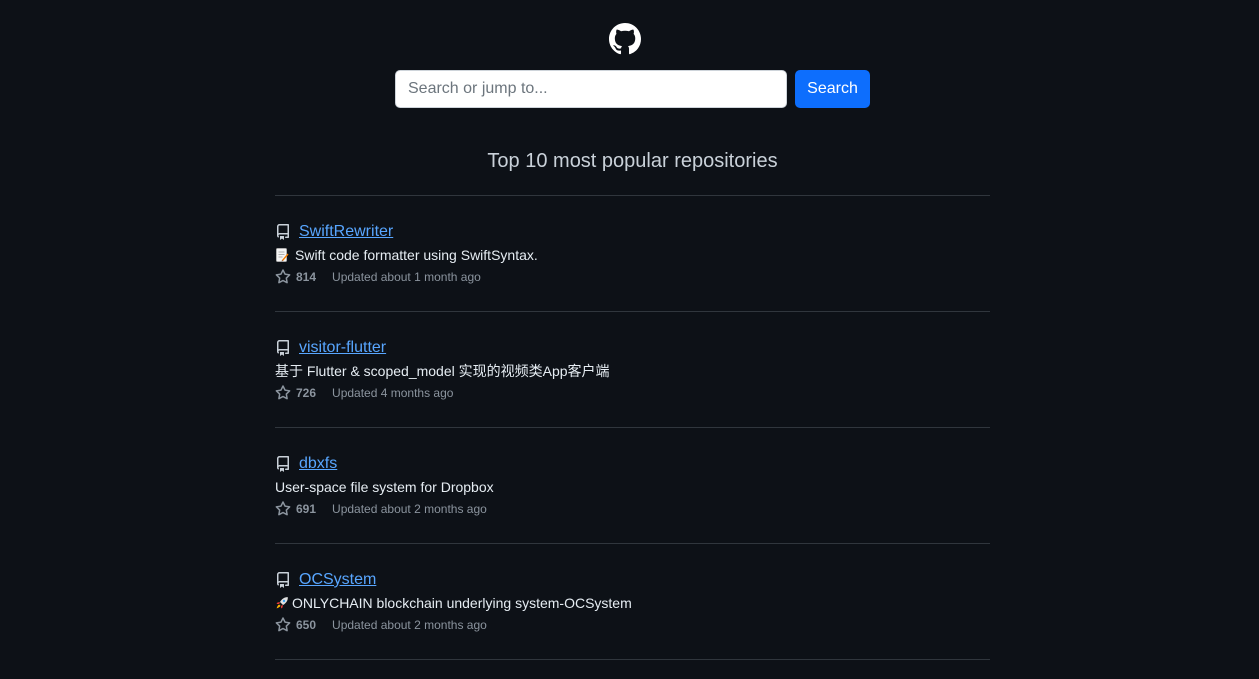  What do you see at coordinates (416, 255) in the screenshot?
I see `repo-description-text: Swift code formatter using SwiftSyntax.` at bounding box center [416, 255].